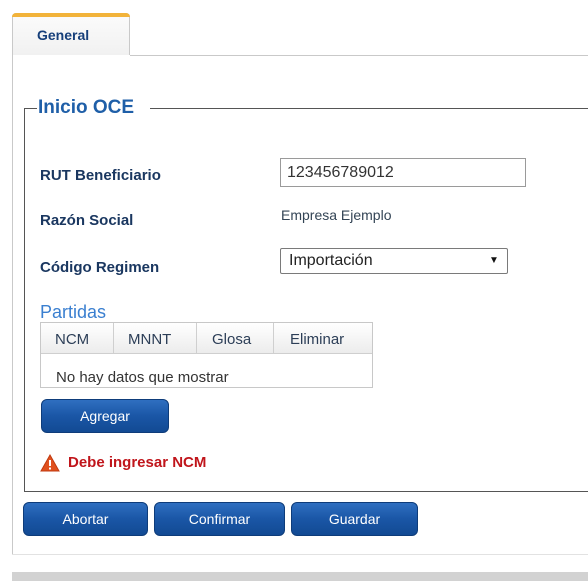  What do you see at coordinates (105, 416) in the screenshot?
I see `add-button: Agregar` at bounding box center [105, 416].